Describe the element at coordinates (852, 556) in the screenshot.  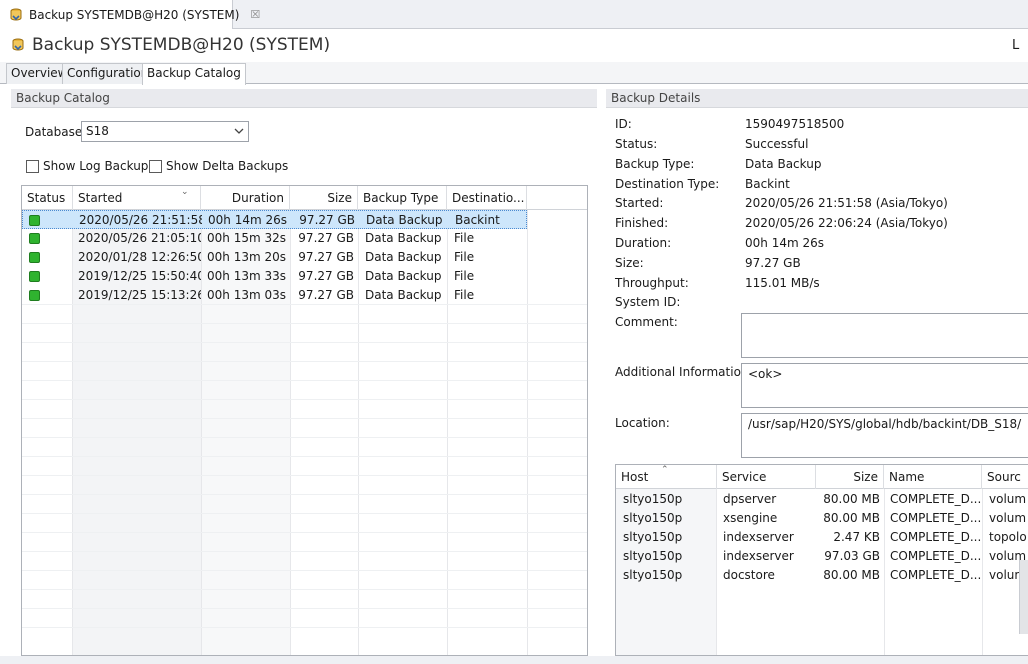
I see `cell-file-size: 97.03 GB` at that location.